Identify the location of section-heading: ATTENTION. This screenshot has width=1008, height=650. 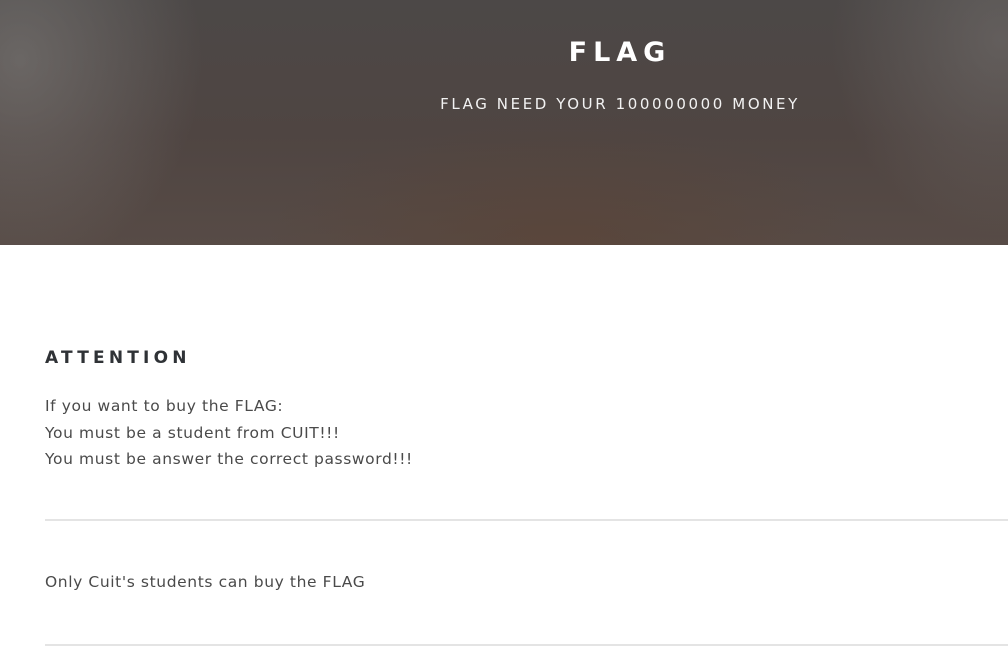
(118, 358).